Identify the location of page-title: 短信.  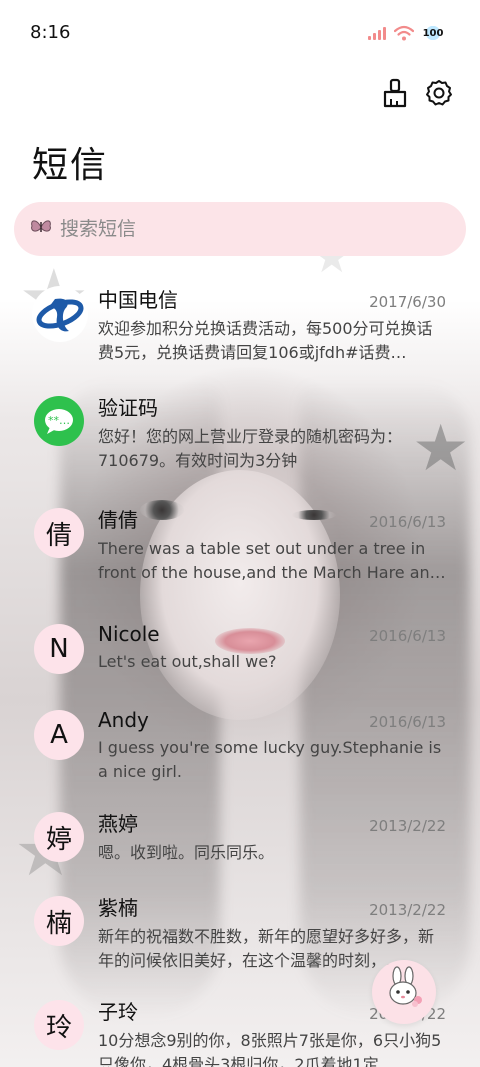
(70, 165).